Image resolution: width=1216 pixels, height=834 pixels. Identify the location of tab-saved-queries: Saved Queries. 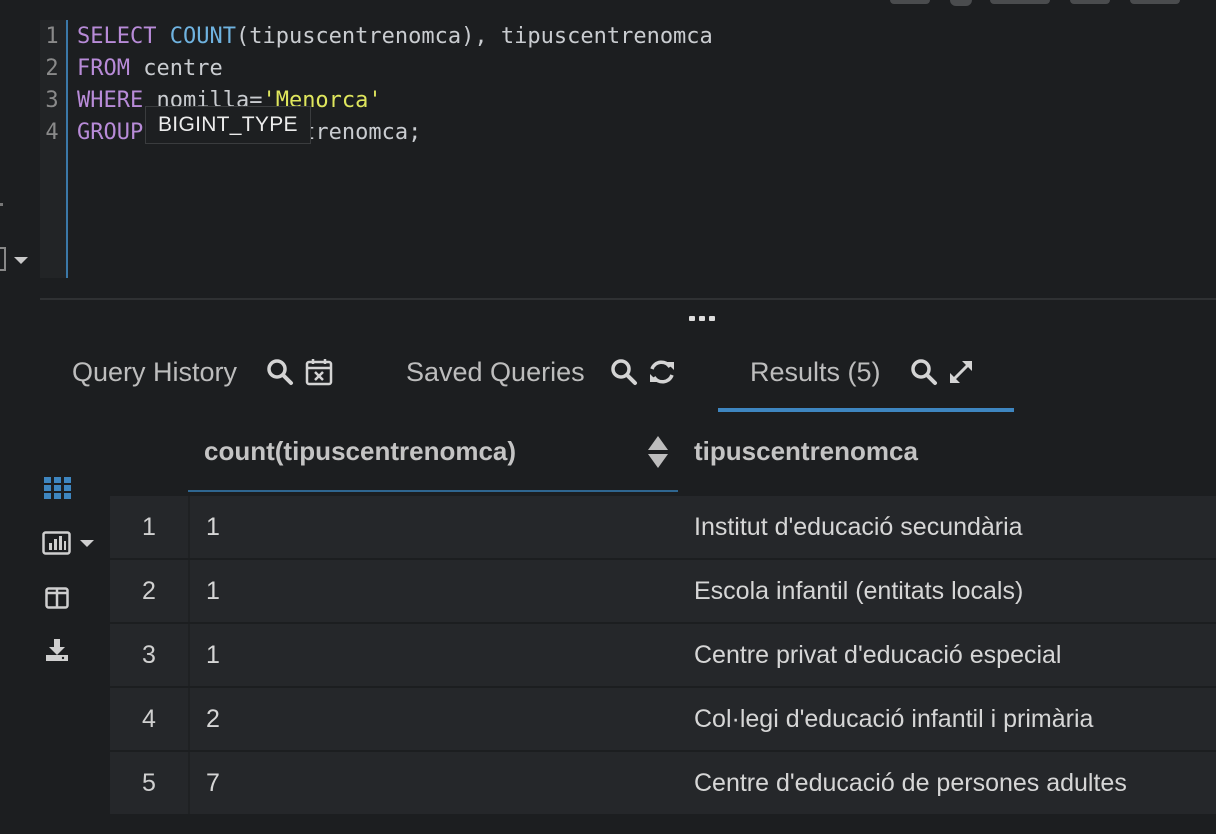
(541, 382).